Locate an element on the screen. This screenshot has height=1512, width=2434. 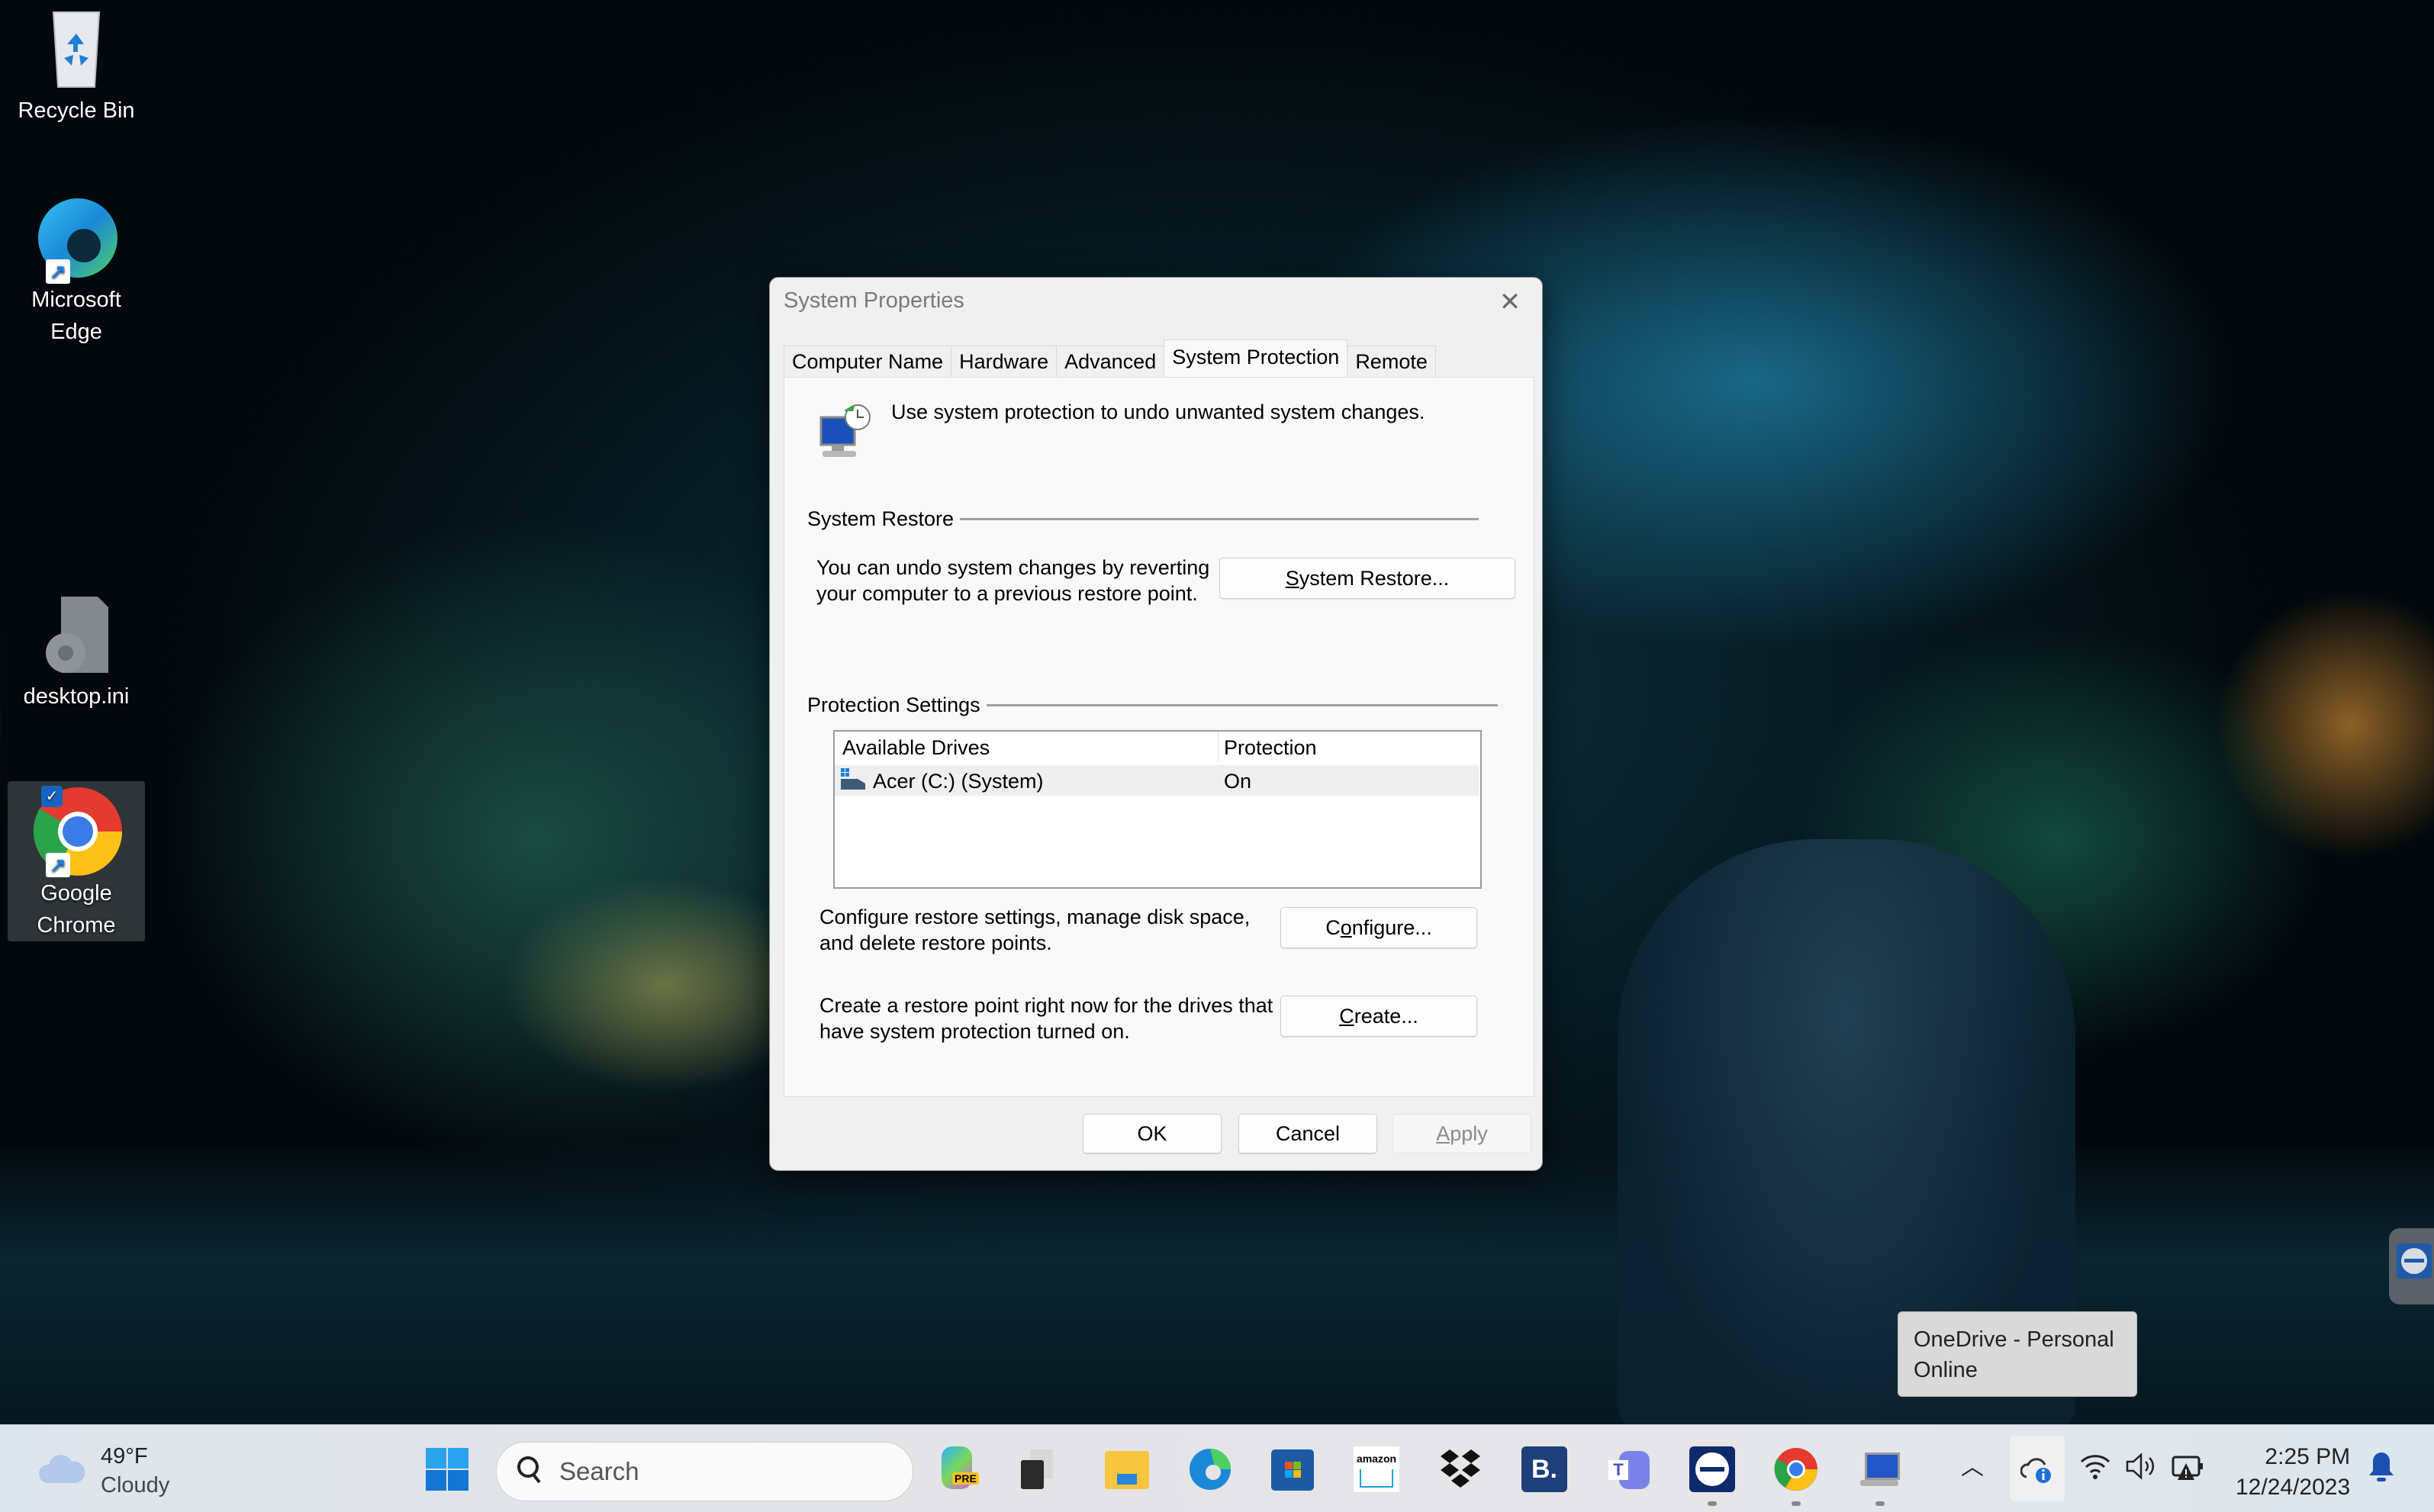
dialog-title: System Properties is located at coordinates (874, 300).